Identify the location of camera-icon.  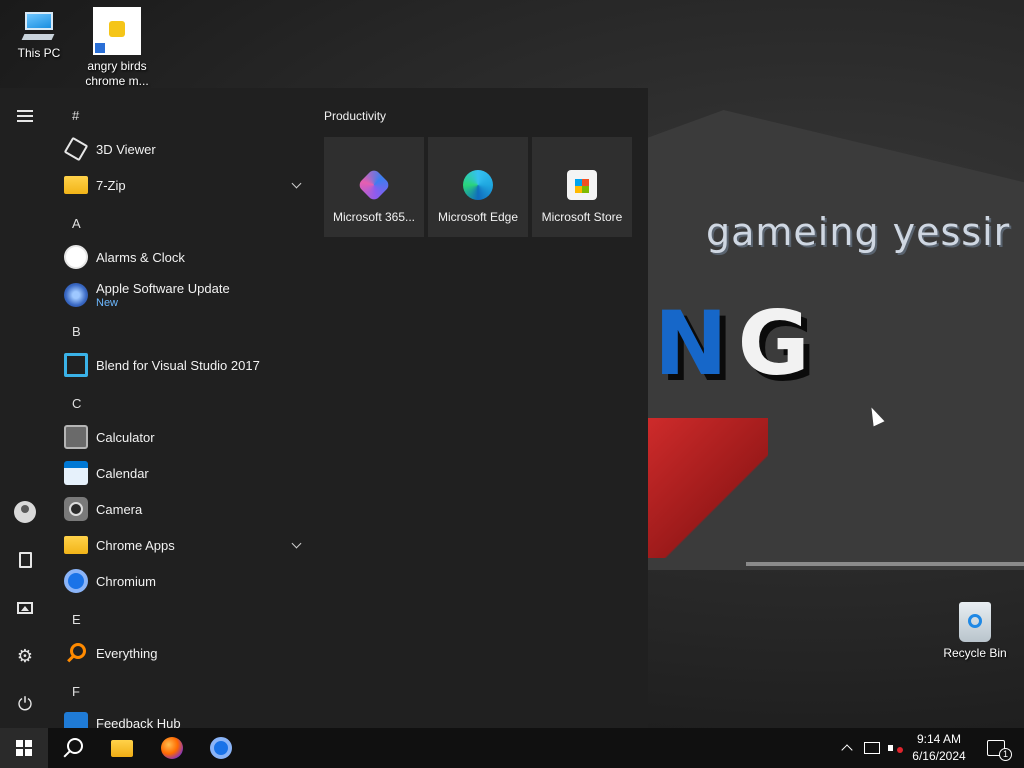
(76, 509).